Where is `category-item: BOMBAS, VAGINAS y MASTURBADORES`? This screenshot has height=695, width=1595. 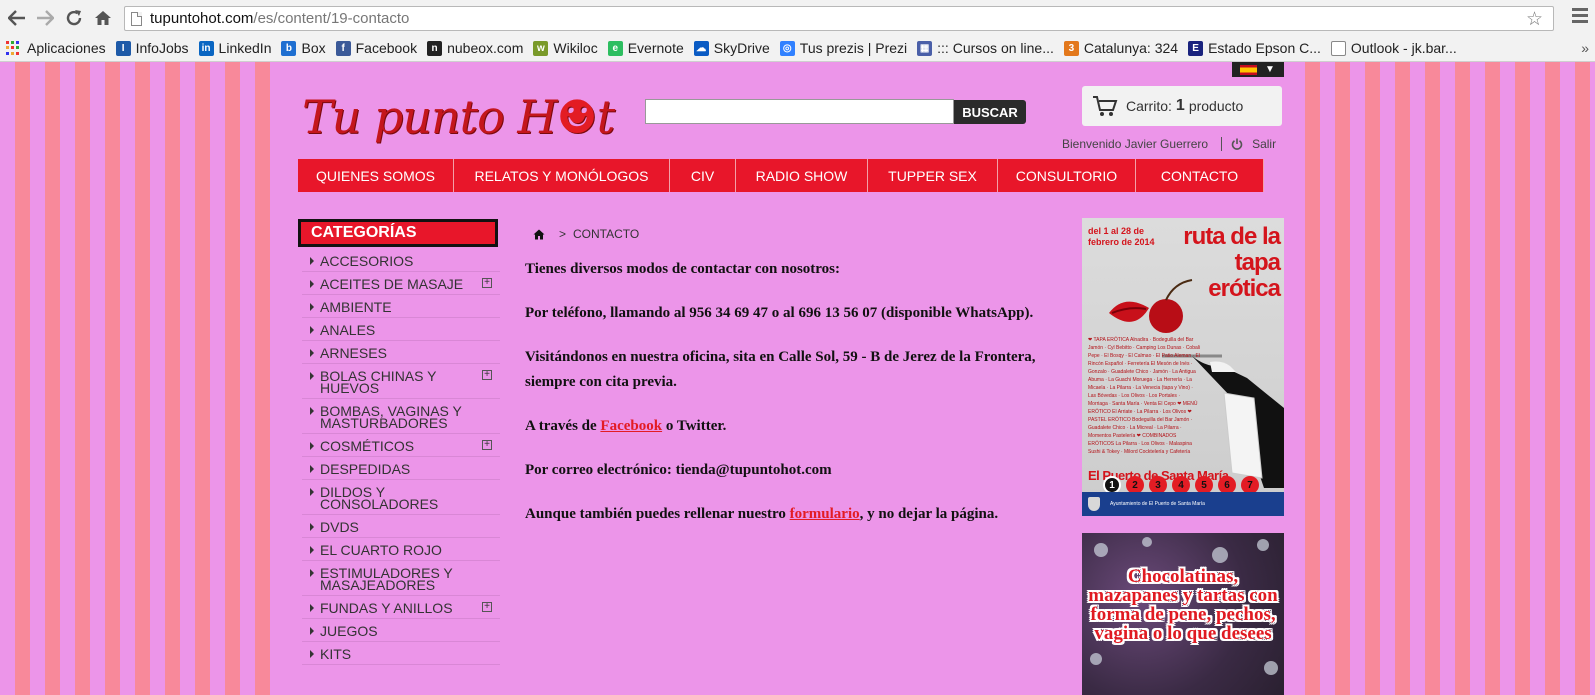 category-item: BOMBAS, VAGINAS y MASTURBADORES is located at coordinates (401, 416).